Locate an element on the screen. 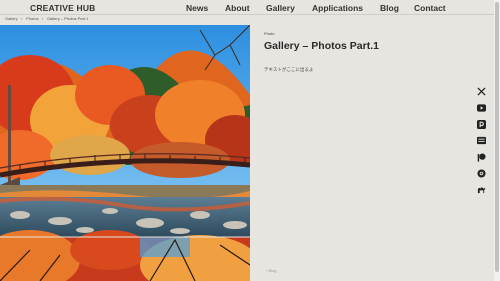 The image size is (500, 281). niconico-icon is located at coordinates (481, 140).